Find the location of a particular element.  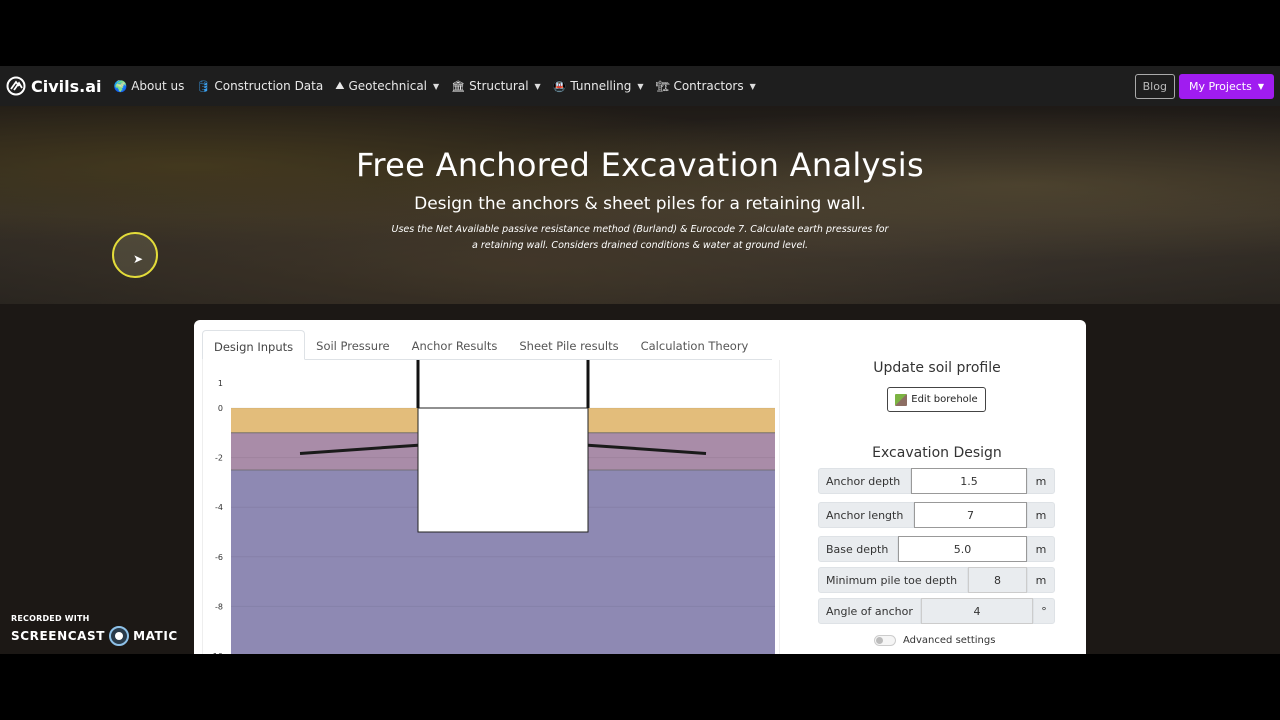

nav-about-us: 🌍 About us is located at coordinates (149, 86).